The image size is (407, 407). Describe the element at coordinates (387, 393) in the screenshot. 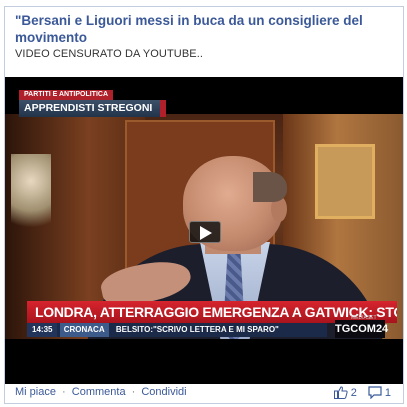

I see `comment-count-value: 1` at that location.